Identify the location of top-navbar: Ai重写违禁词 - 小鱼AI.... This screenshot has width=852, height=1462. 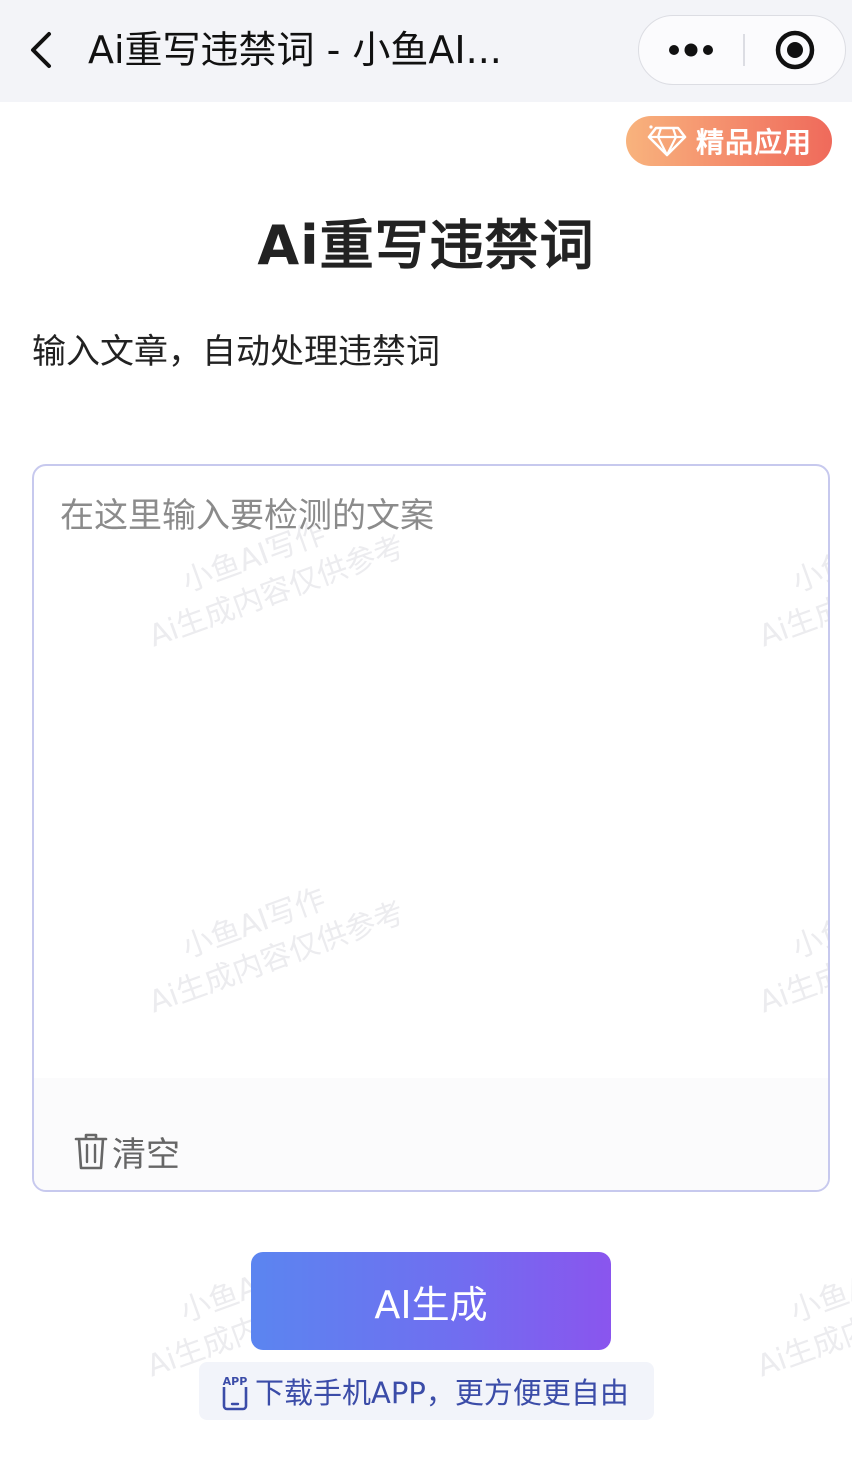
(426, 51).